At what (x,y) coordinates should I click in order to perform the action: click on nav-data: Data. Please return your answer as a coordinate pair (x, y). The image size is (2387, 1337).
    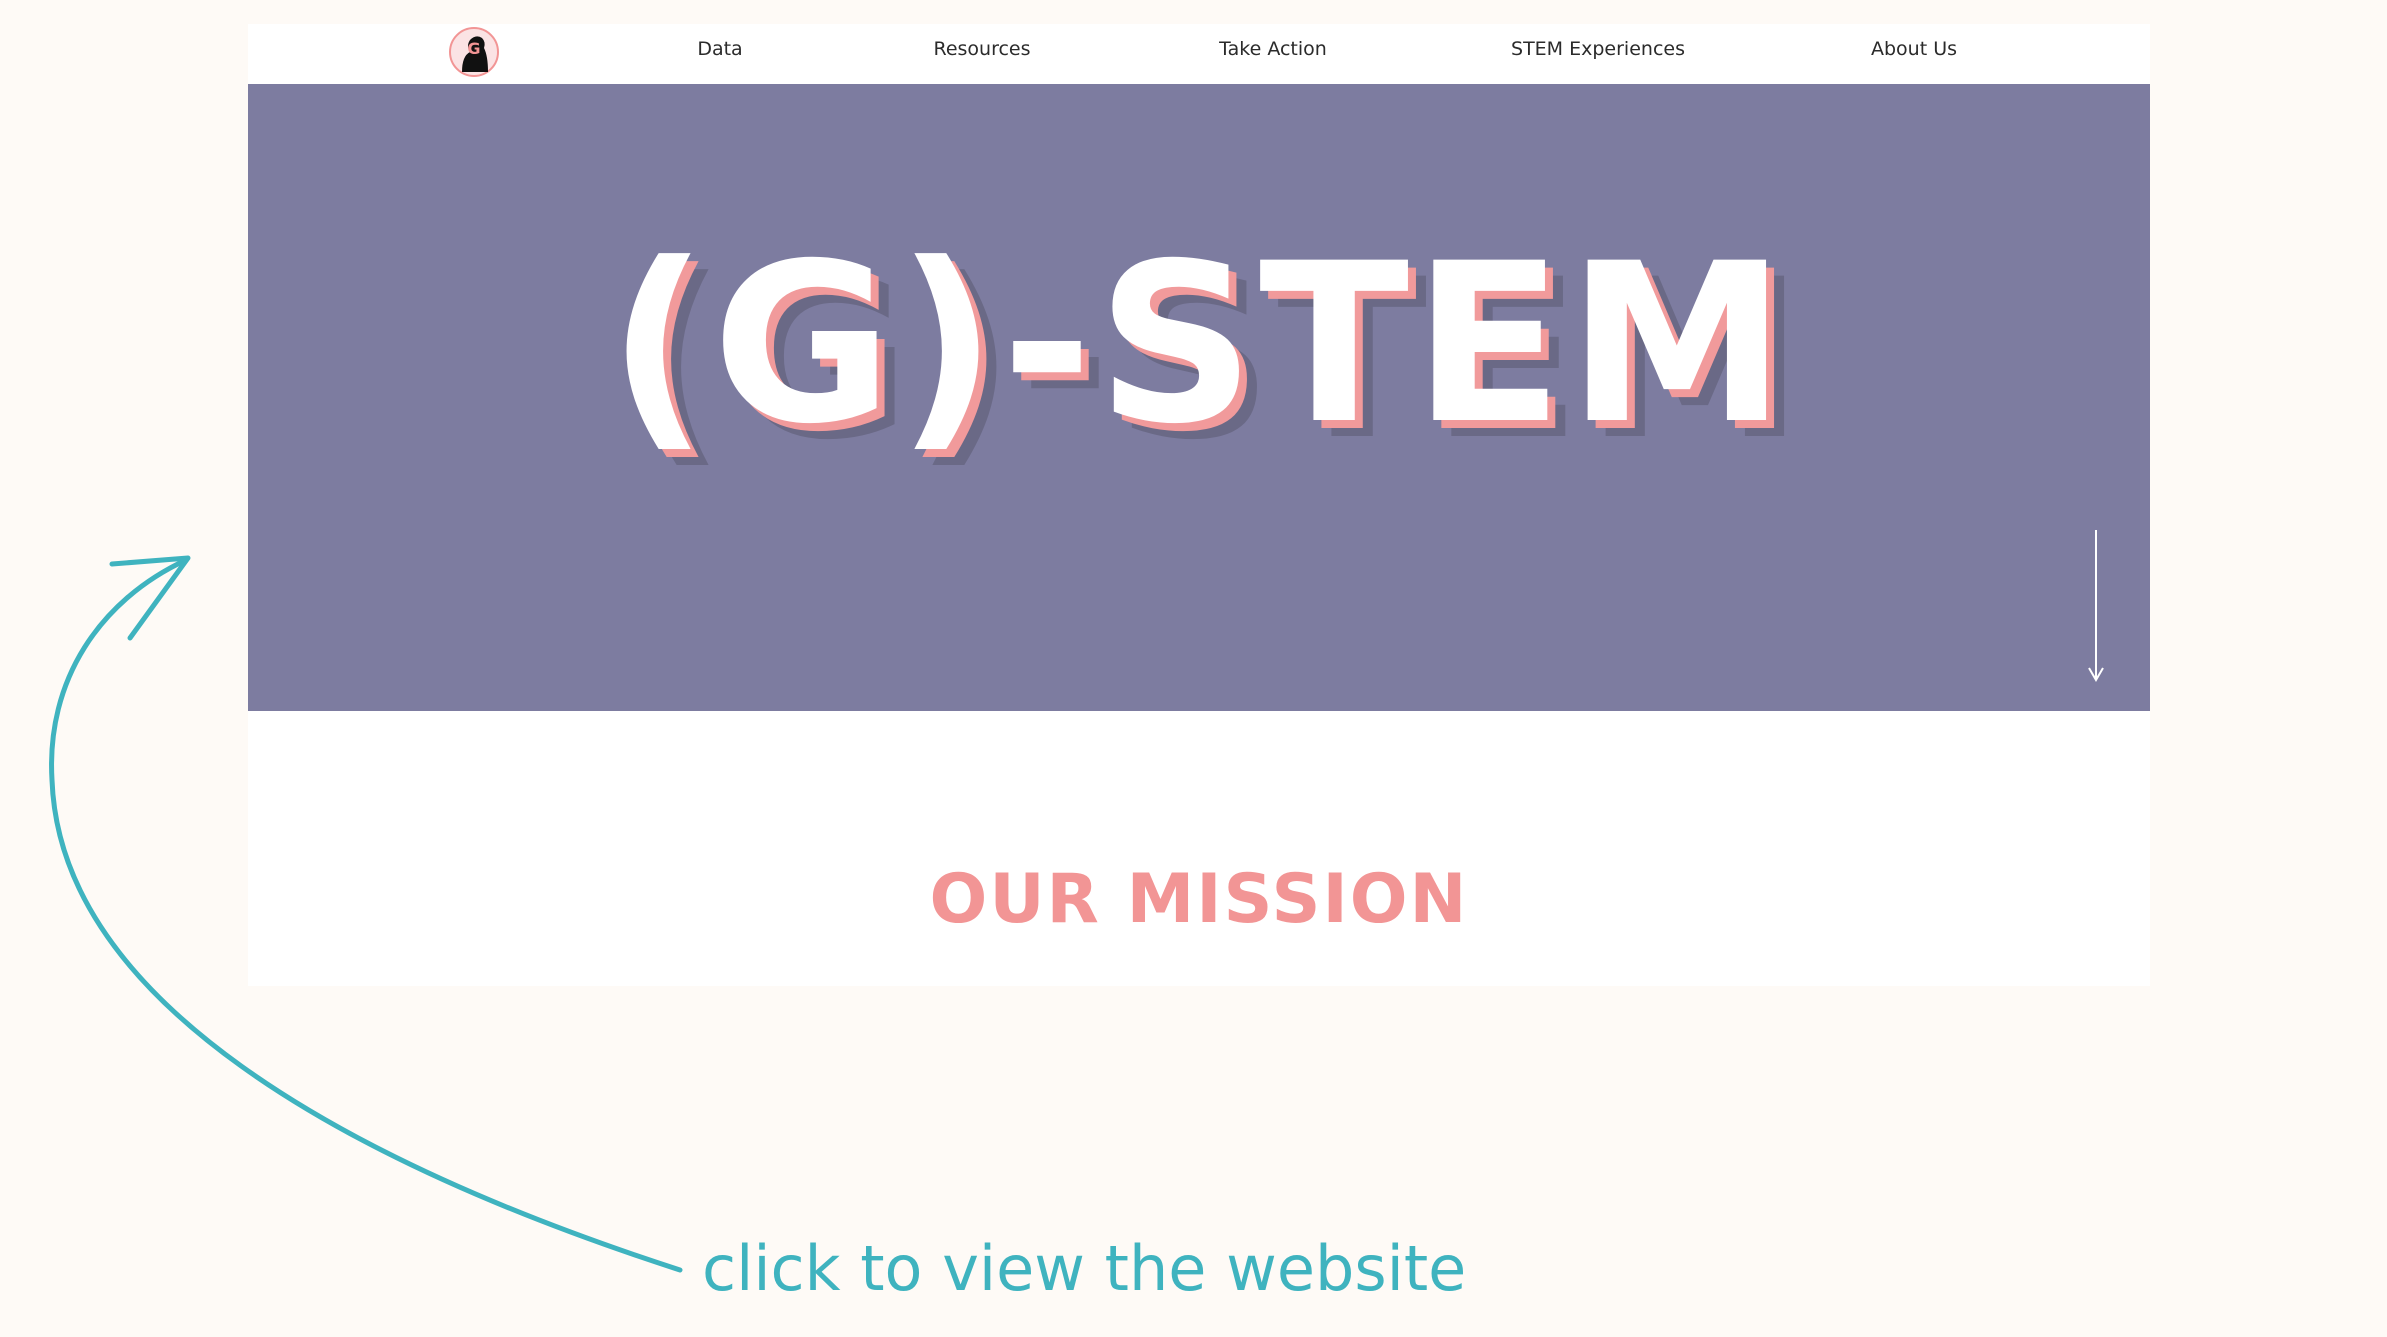
    Looking at the image, I should click on (719, 49).